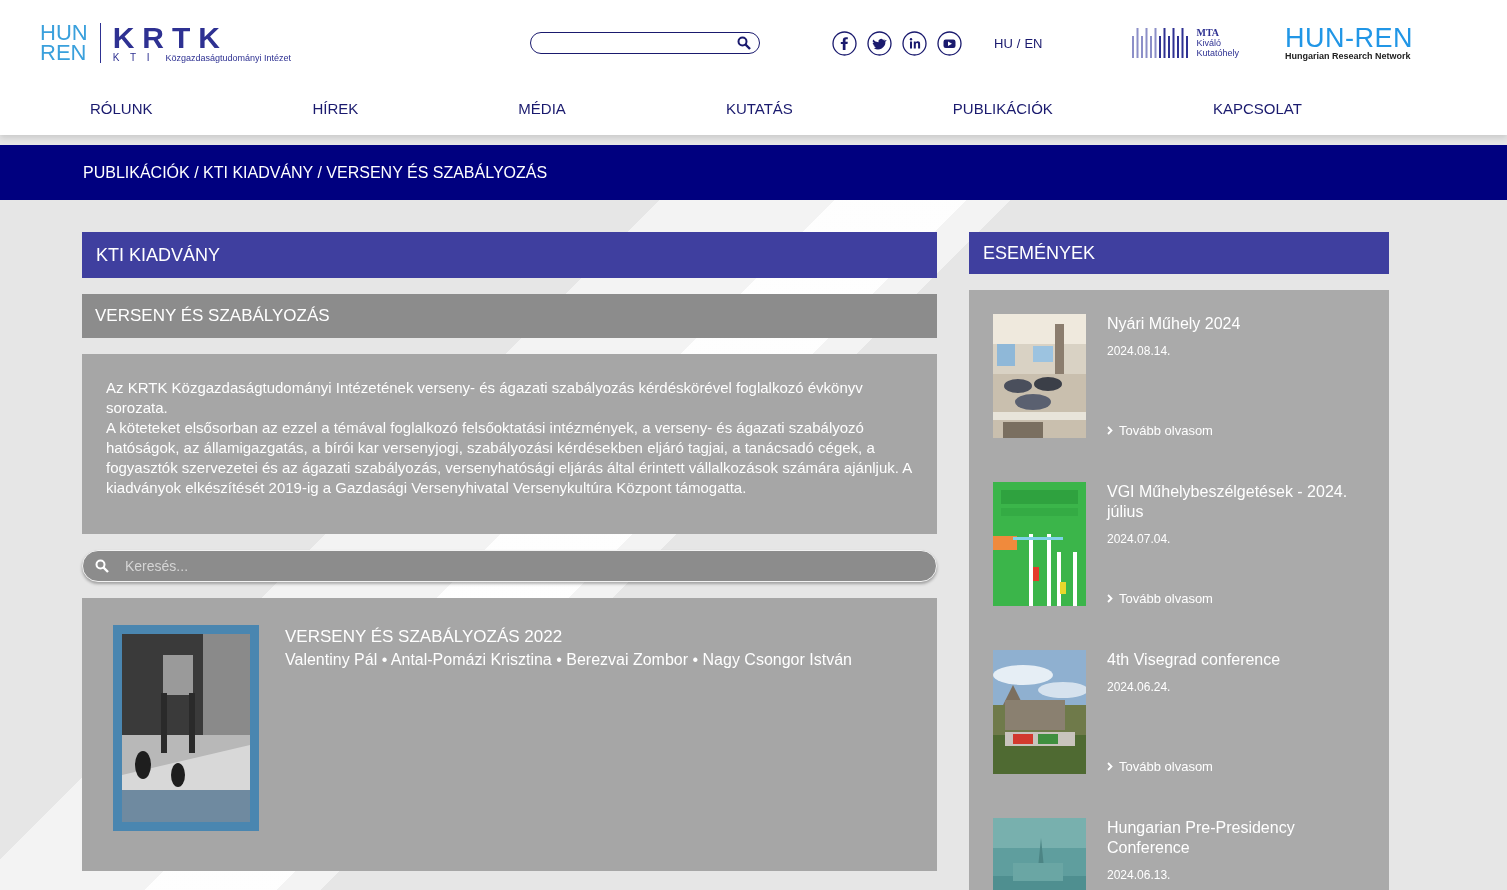  Describe the element at coordinates (1349, 38) in the screenshot. I see `logo-text: HUN-REN` at that location.